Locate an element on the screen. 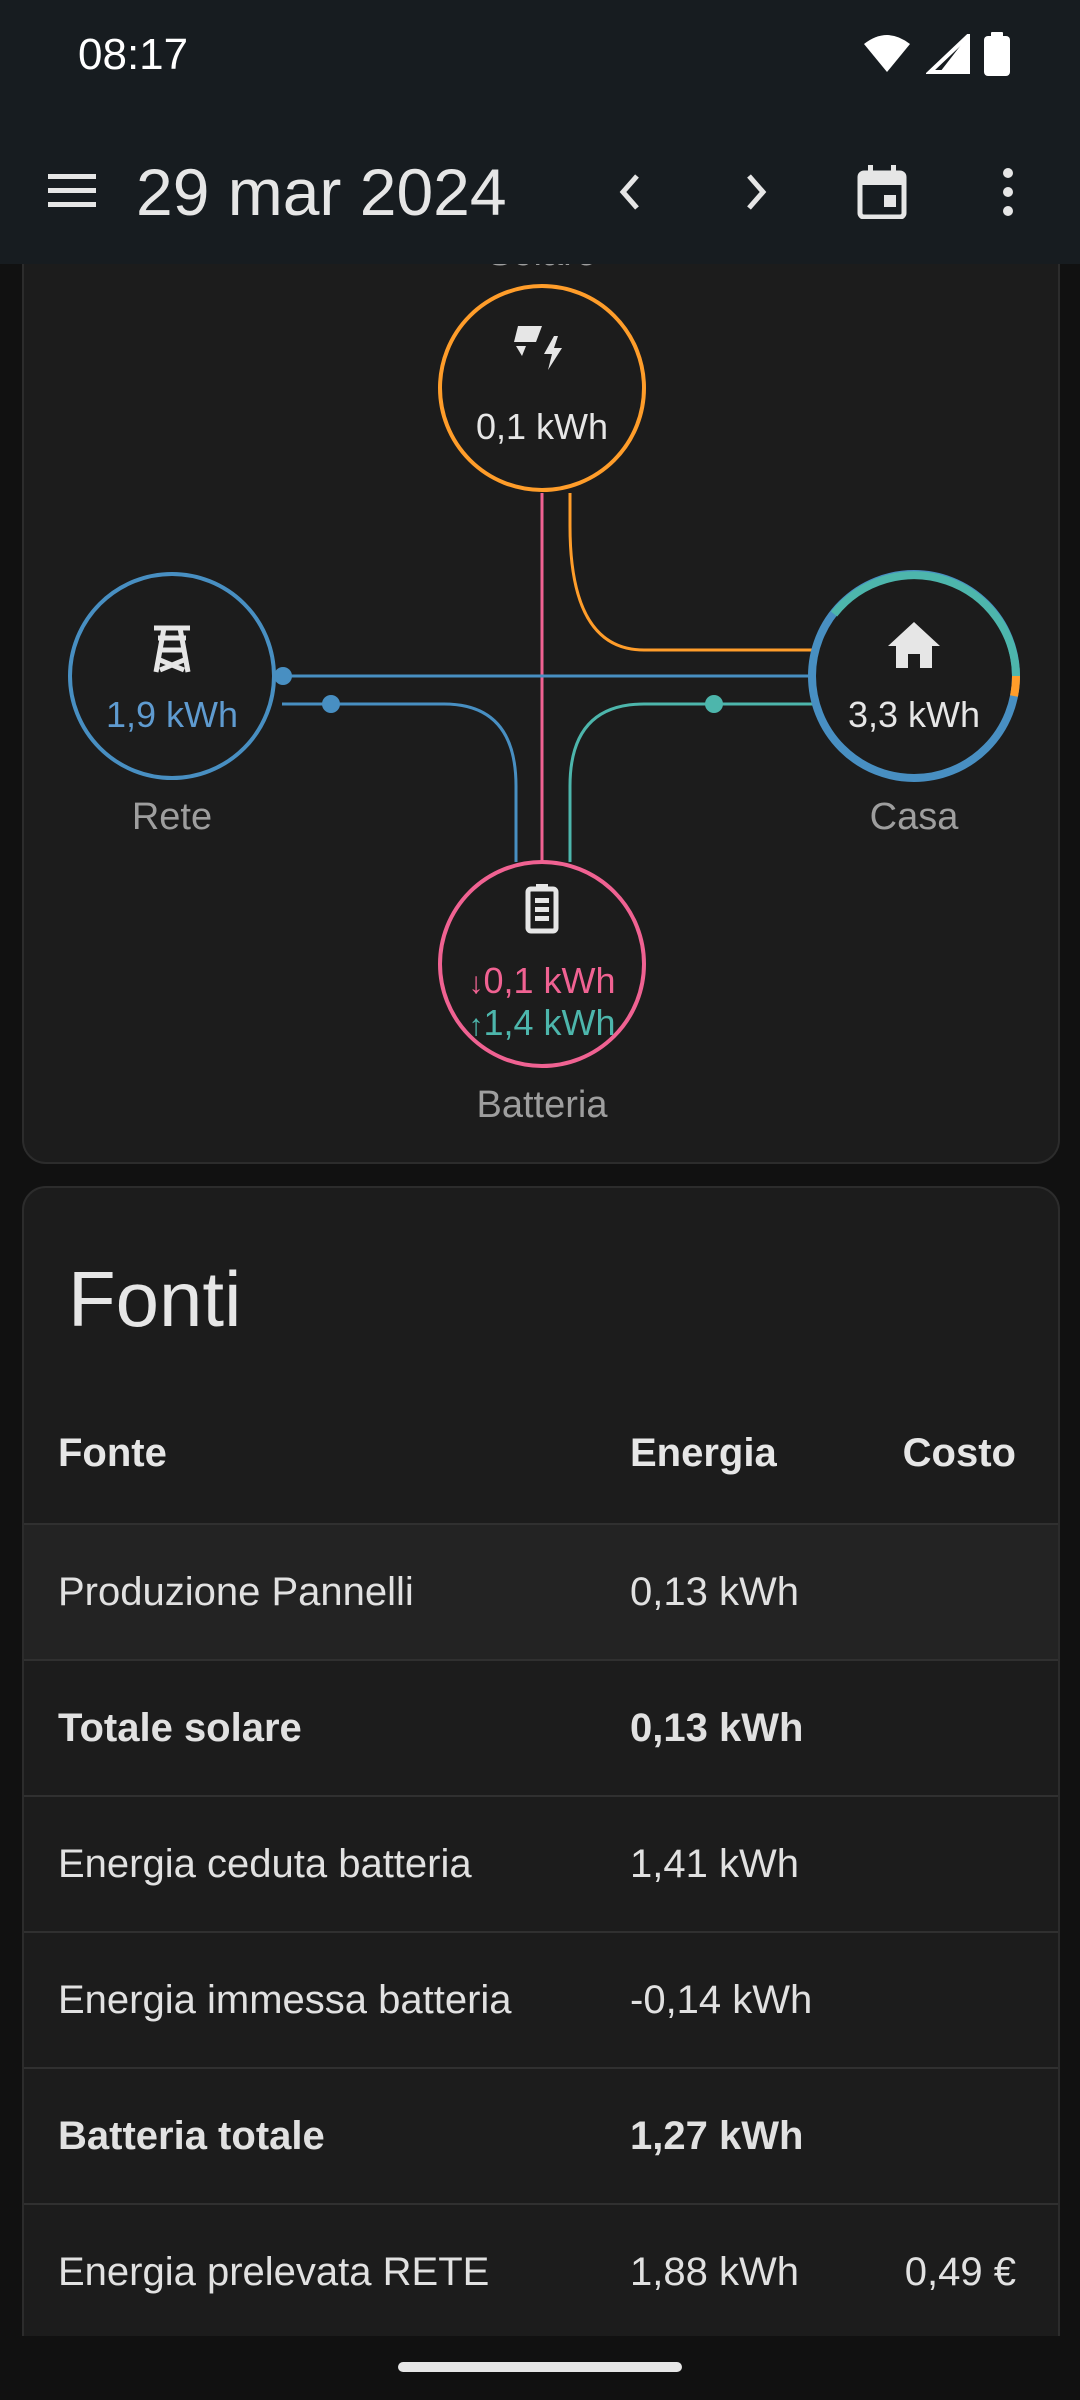 Image resolution: width=1080 pixels, height=2400 pixels. column-header-cost: Costo is located at coordinates (959, 1453).